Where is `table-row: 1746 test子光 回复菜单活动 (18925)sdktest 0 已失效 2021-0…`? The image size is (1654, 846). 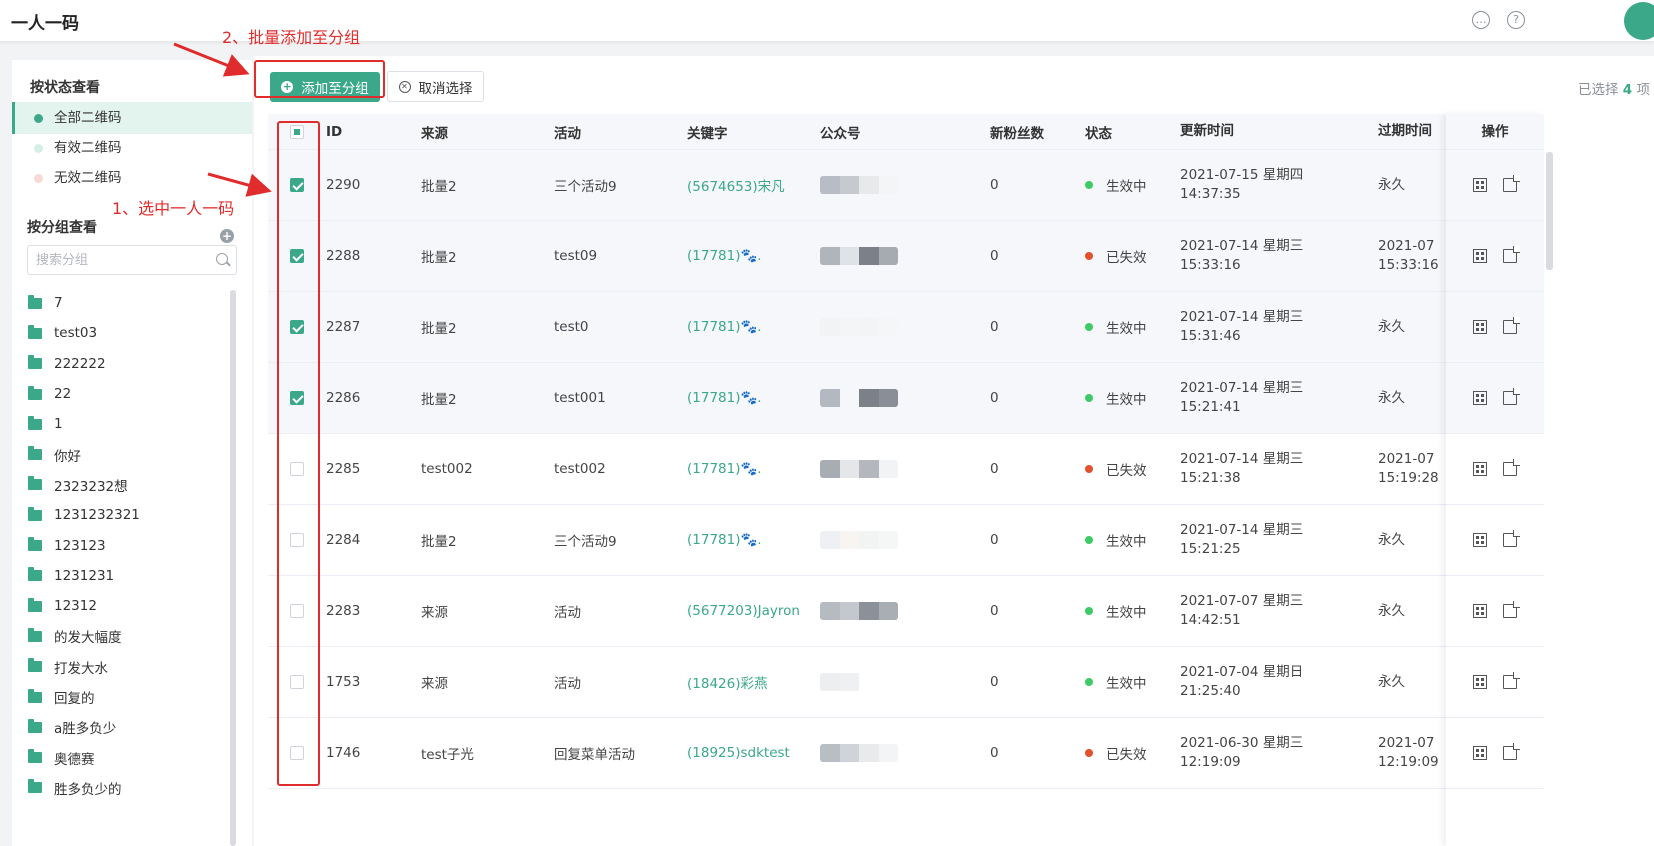
table-row: 1746 test子光 回复菜单活动 (18925)sdktest 0 已失效 2021-0… is located at coordinates (906, 753).